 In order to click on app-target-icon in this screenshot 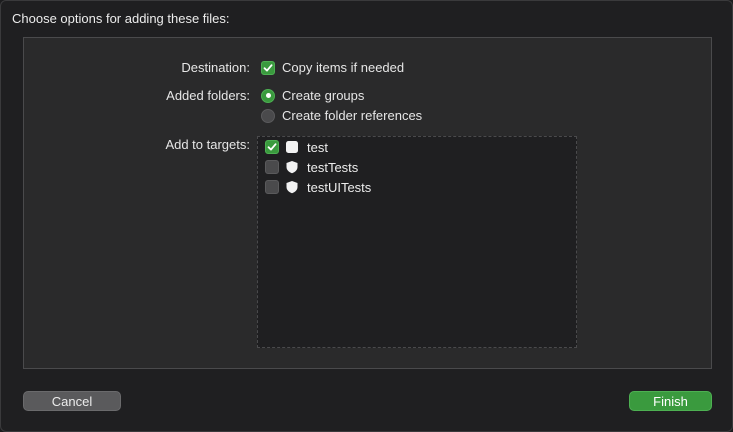, I will do `click(292, 147)`.